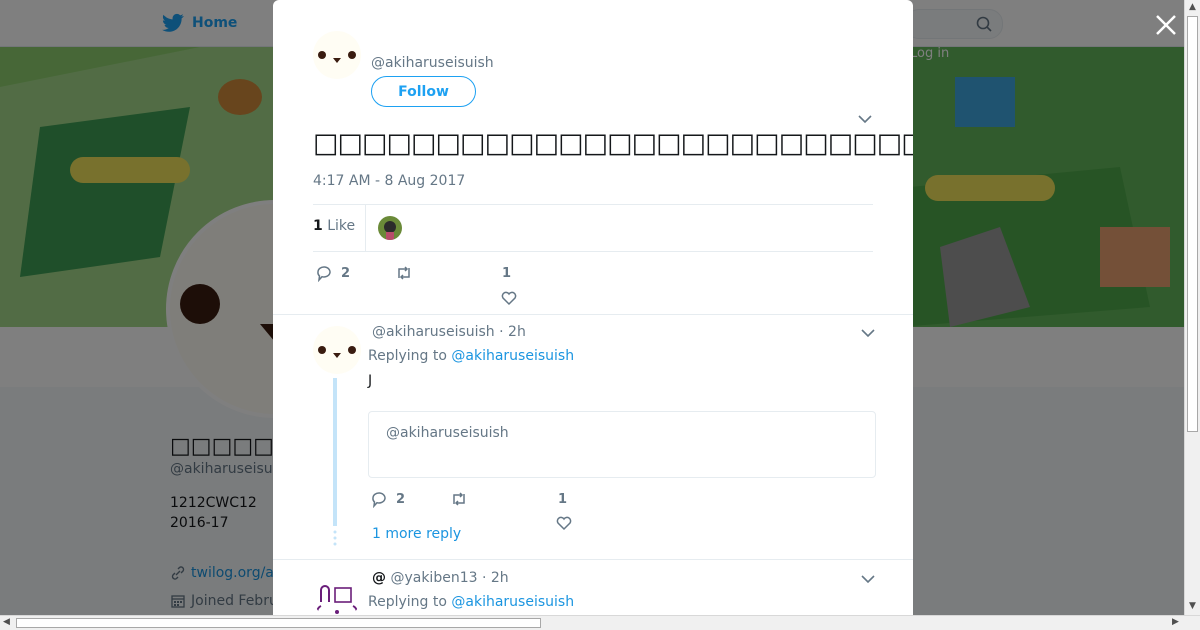  Describe the element at coordinates (432, 63) in the screenshot. I see `tweet-author-handle: @akiharuseisuish` at that location.